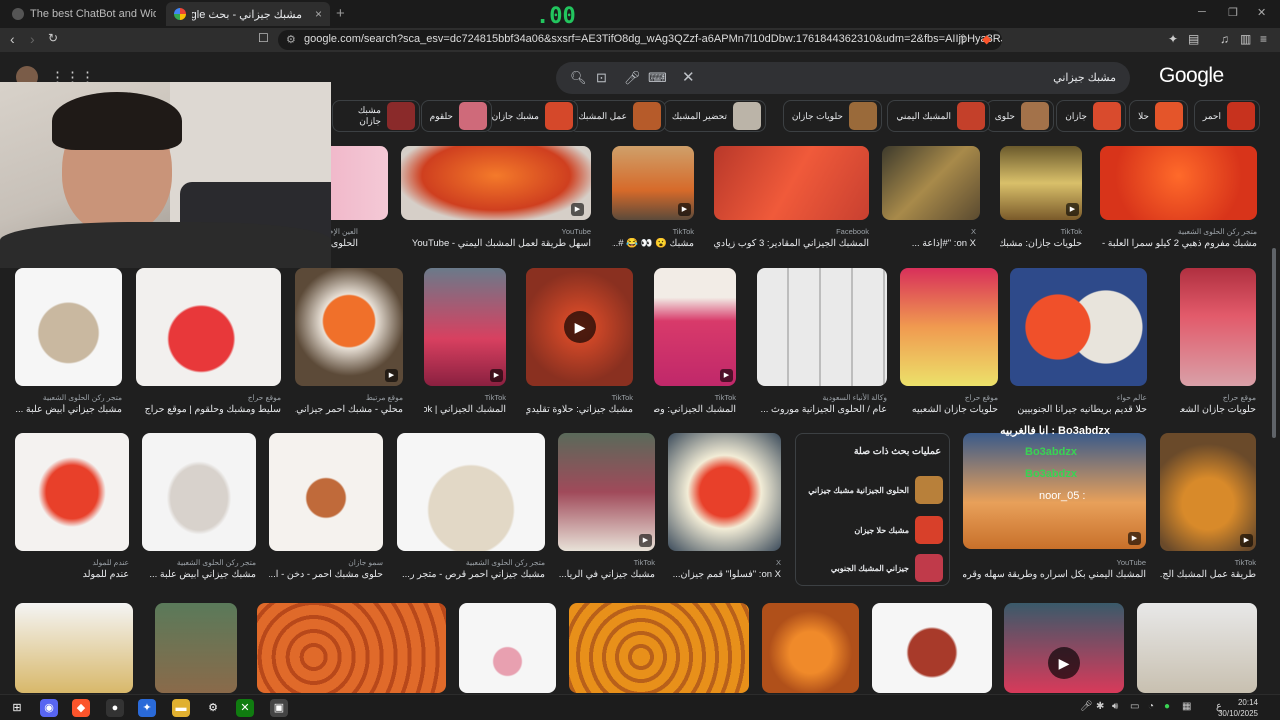 The width and height of the screenshot is (1280, 720). Describe the element at coordinates (556, 16) in the screenshot. I see `timer-readout: .00` at that location.